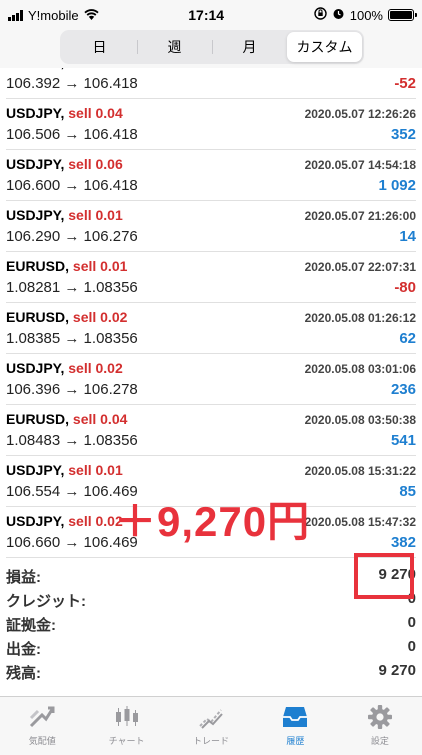  I want to click on bottom-tab-bar: 気配値 チャート トレード 履歴 設定, so click(211, 725).